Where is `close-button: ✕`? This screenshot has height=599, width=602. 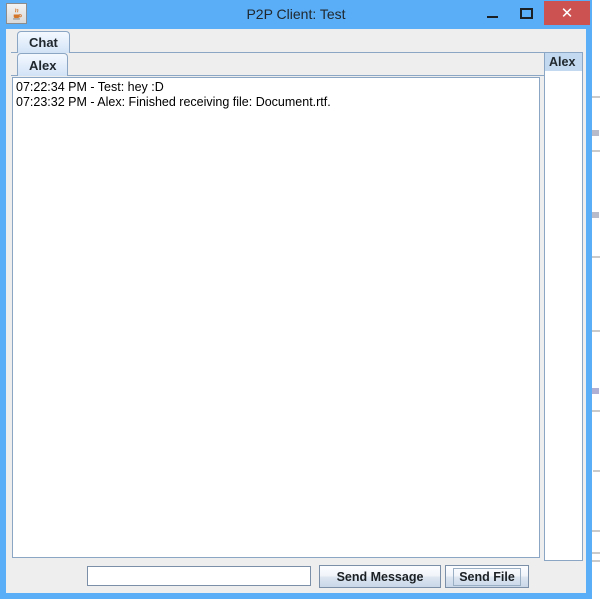 close-button: ✕ is located at coordinates (567, 13).